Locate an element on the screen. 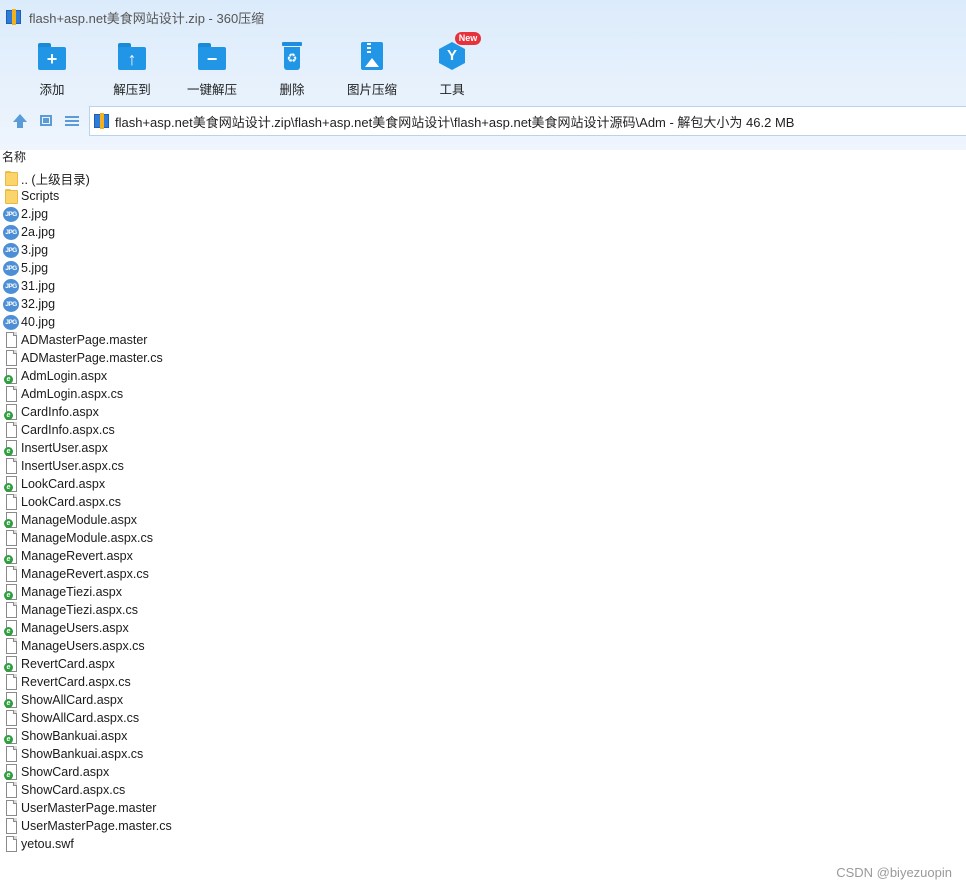  add-button: + 添加 is located at coordinates (52, 68).